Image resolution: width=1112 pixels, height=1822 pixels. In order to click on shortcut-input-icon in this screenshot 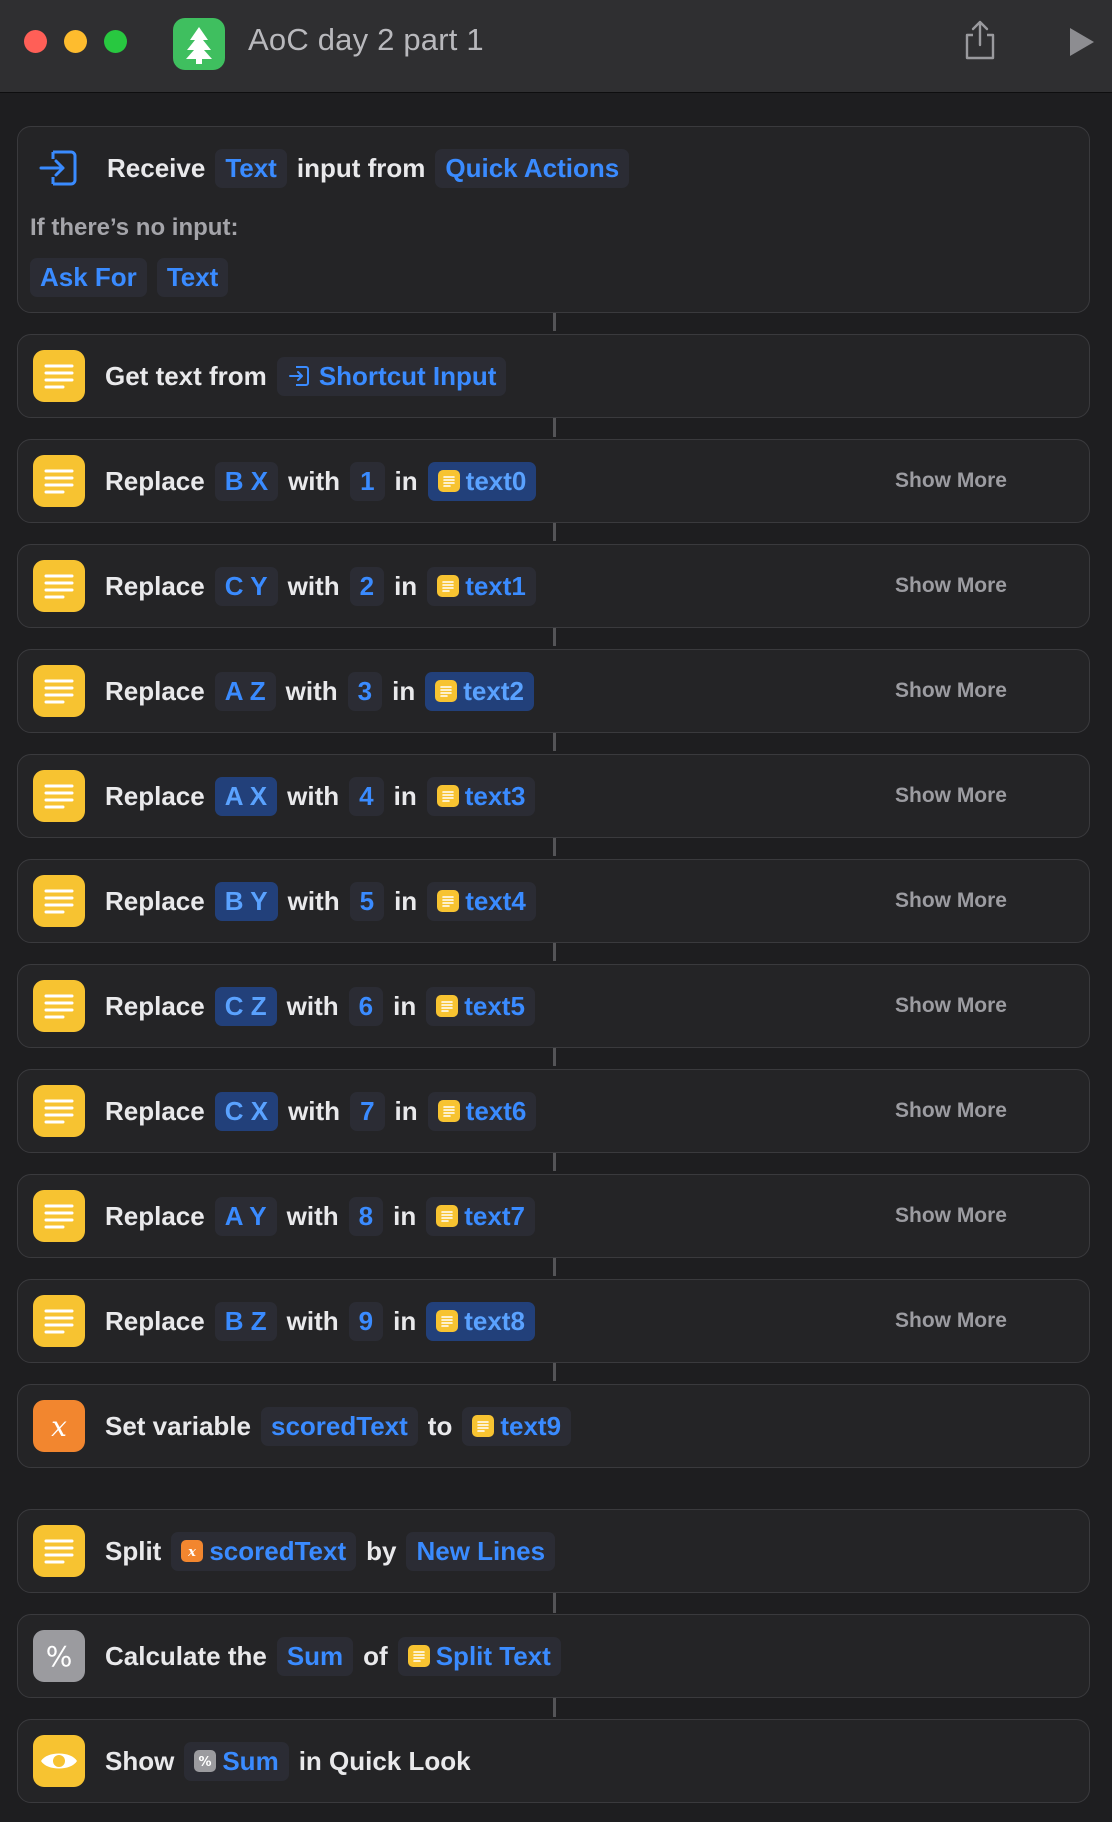, I will do `click(298, 376)`.